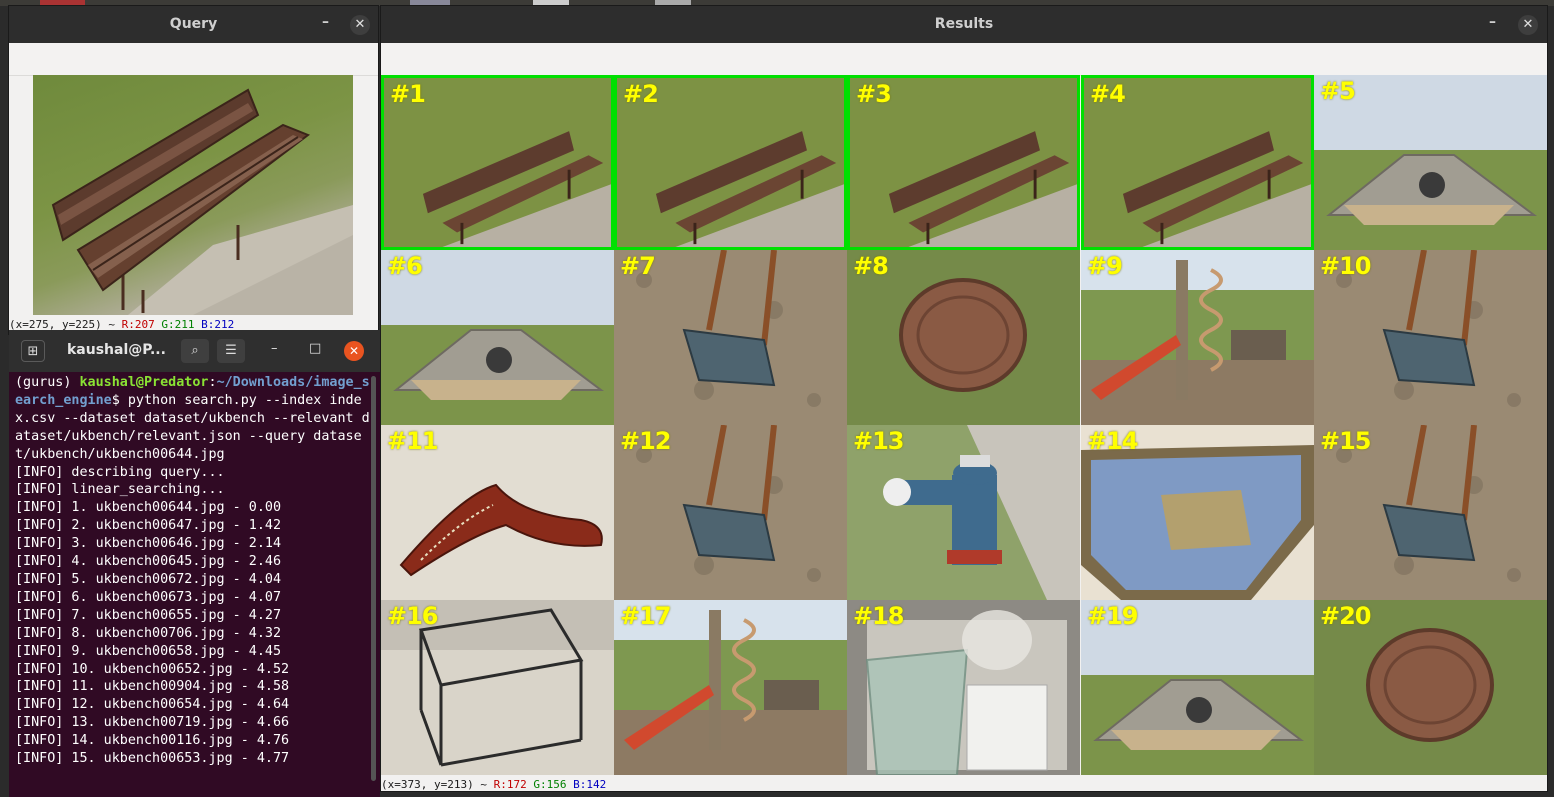 The image size is (1554, 797). Describe the element at coordinates (963, 687) in the screenshot. I see `result-thumbnail: #18` at that location.